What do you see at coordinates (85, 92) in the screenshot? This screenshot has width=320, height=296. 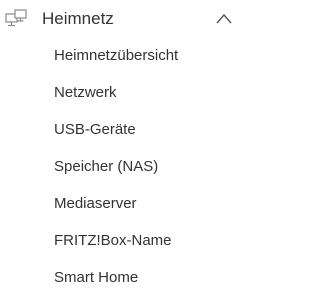 I see `nav-item-label: Netzwerk` at bounding box center [85, 92].